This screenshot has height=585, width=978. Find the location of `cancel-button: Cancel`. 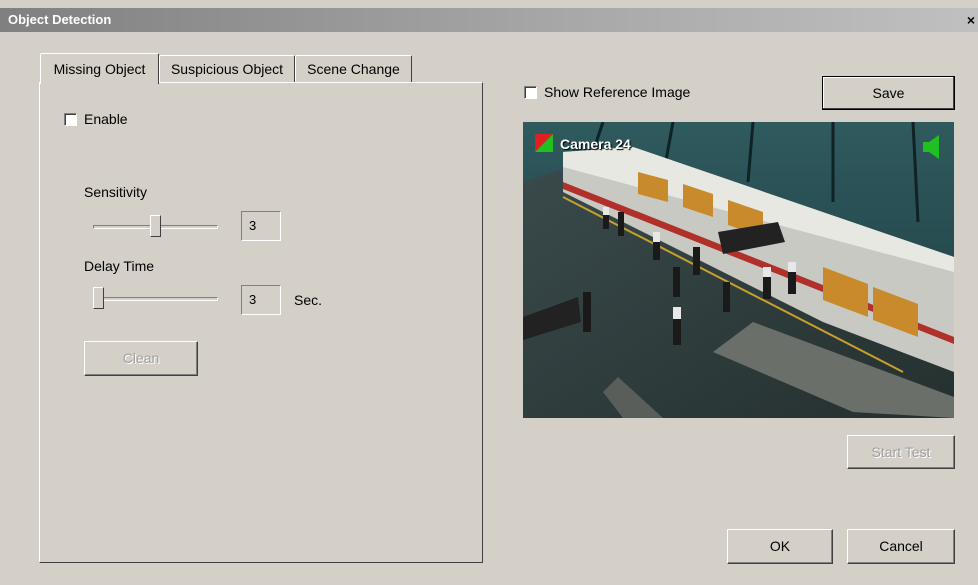

cancel-button: Cancel is located at coordinates (901, 546).